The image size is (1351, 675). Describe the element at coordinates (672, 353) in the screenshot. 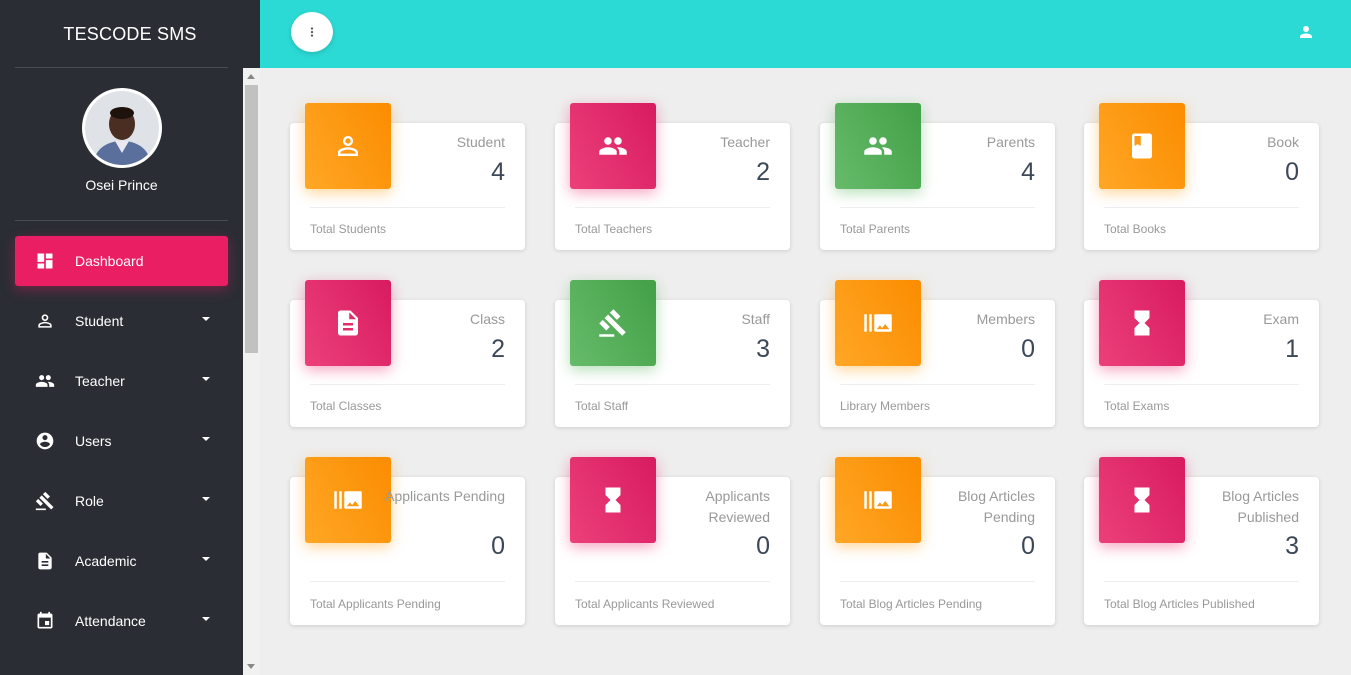

I see `stat-card-staff: Staff 3 Total Staff` at that location.